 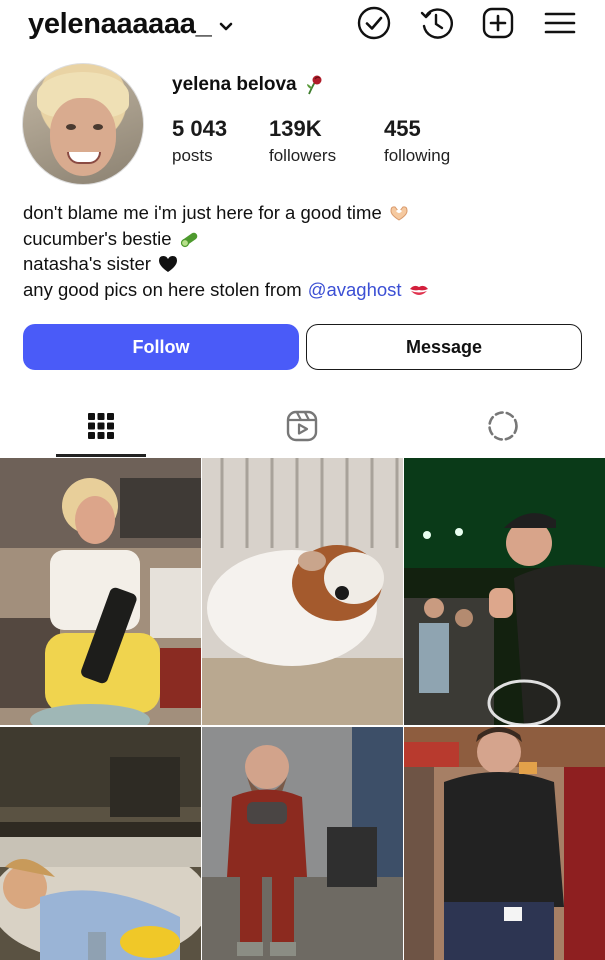 I want to click on bio-line-2: cucumber's bestie, so click(x=97, y=238).